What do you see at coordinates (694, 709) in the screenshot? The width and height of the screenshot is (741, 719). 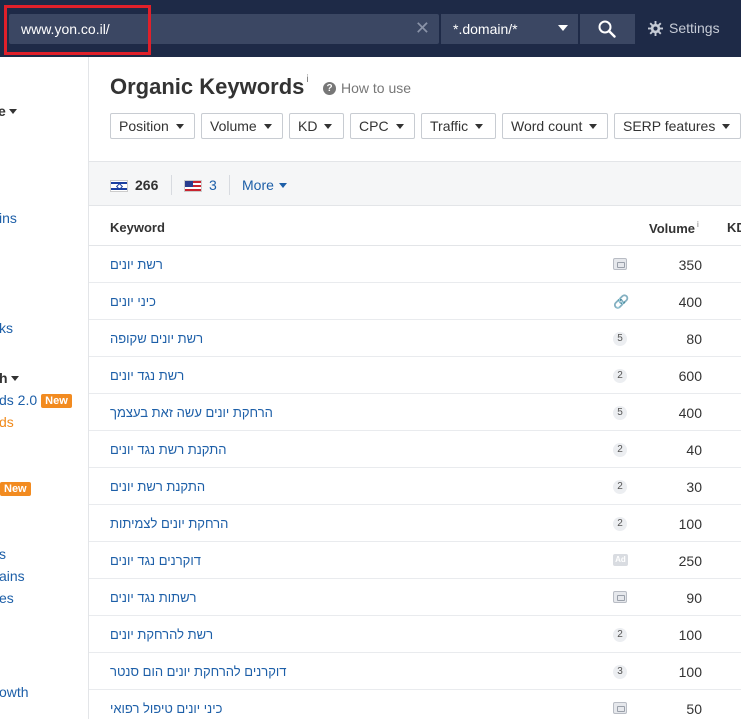 I see `volume-value: 50` at bounding box center [694, 709].